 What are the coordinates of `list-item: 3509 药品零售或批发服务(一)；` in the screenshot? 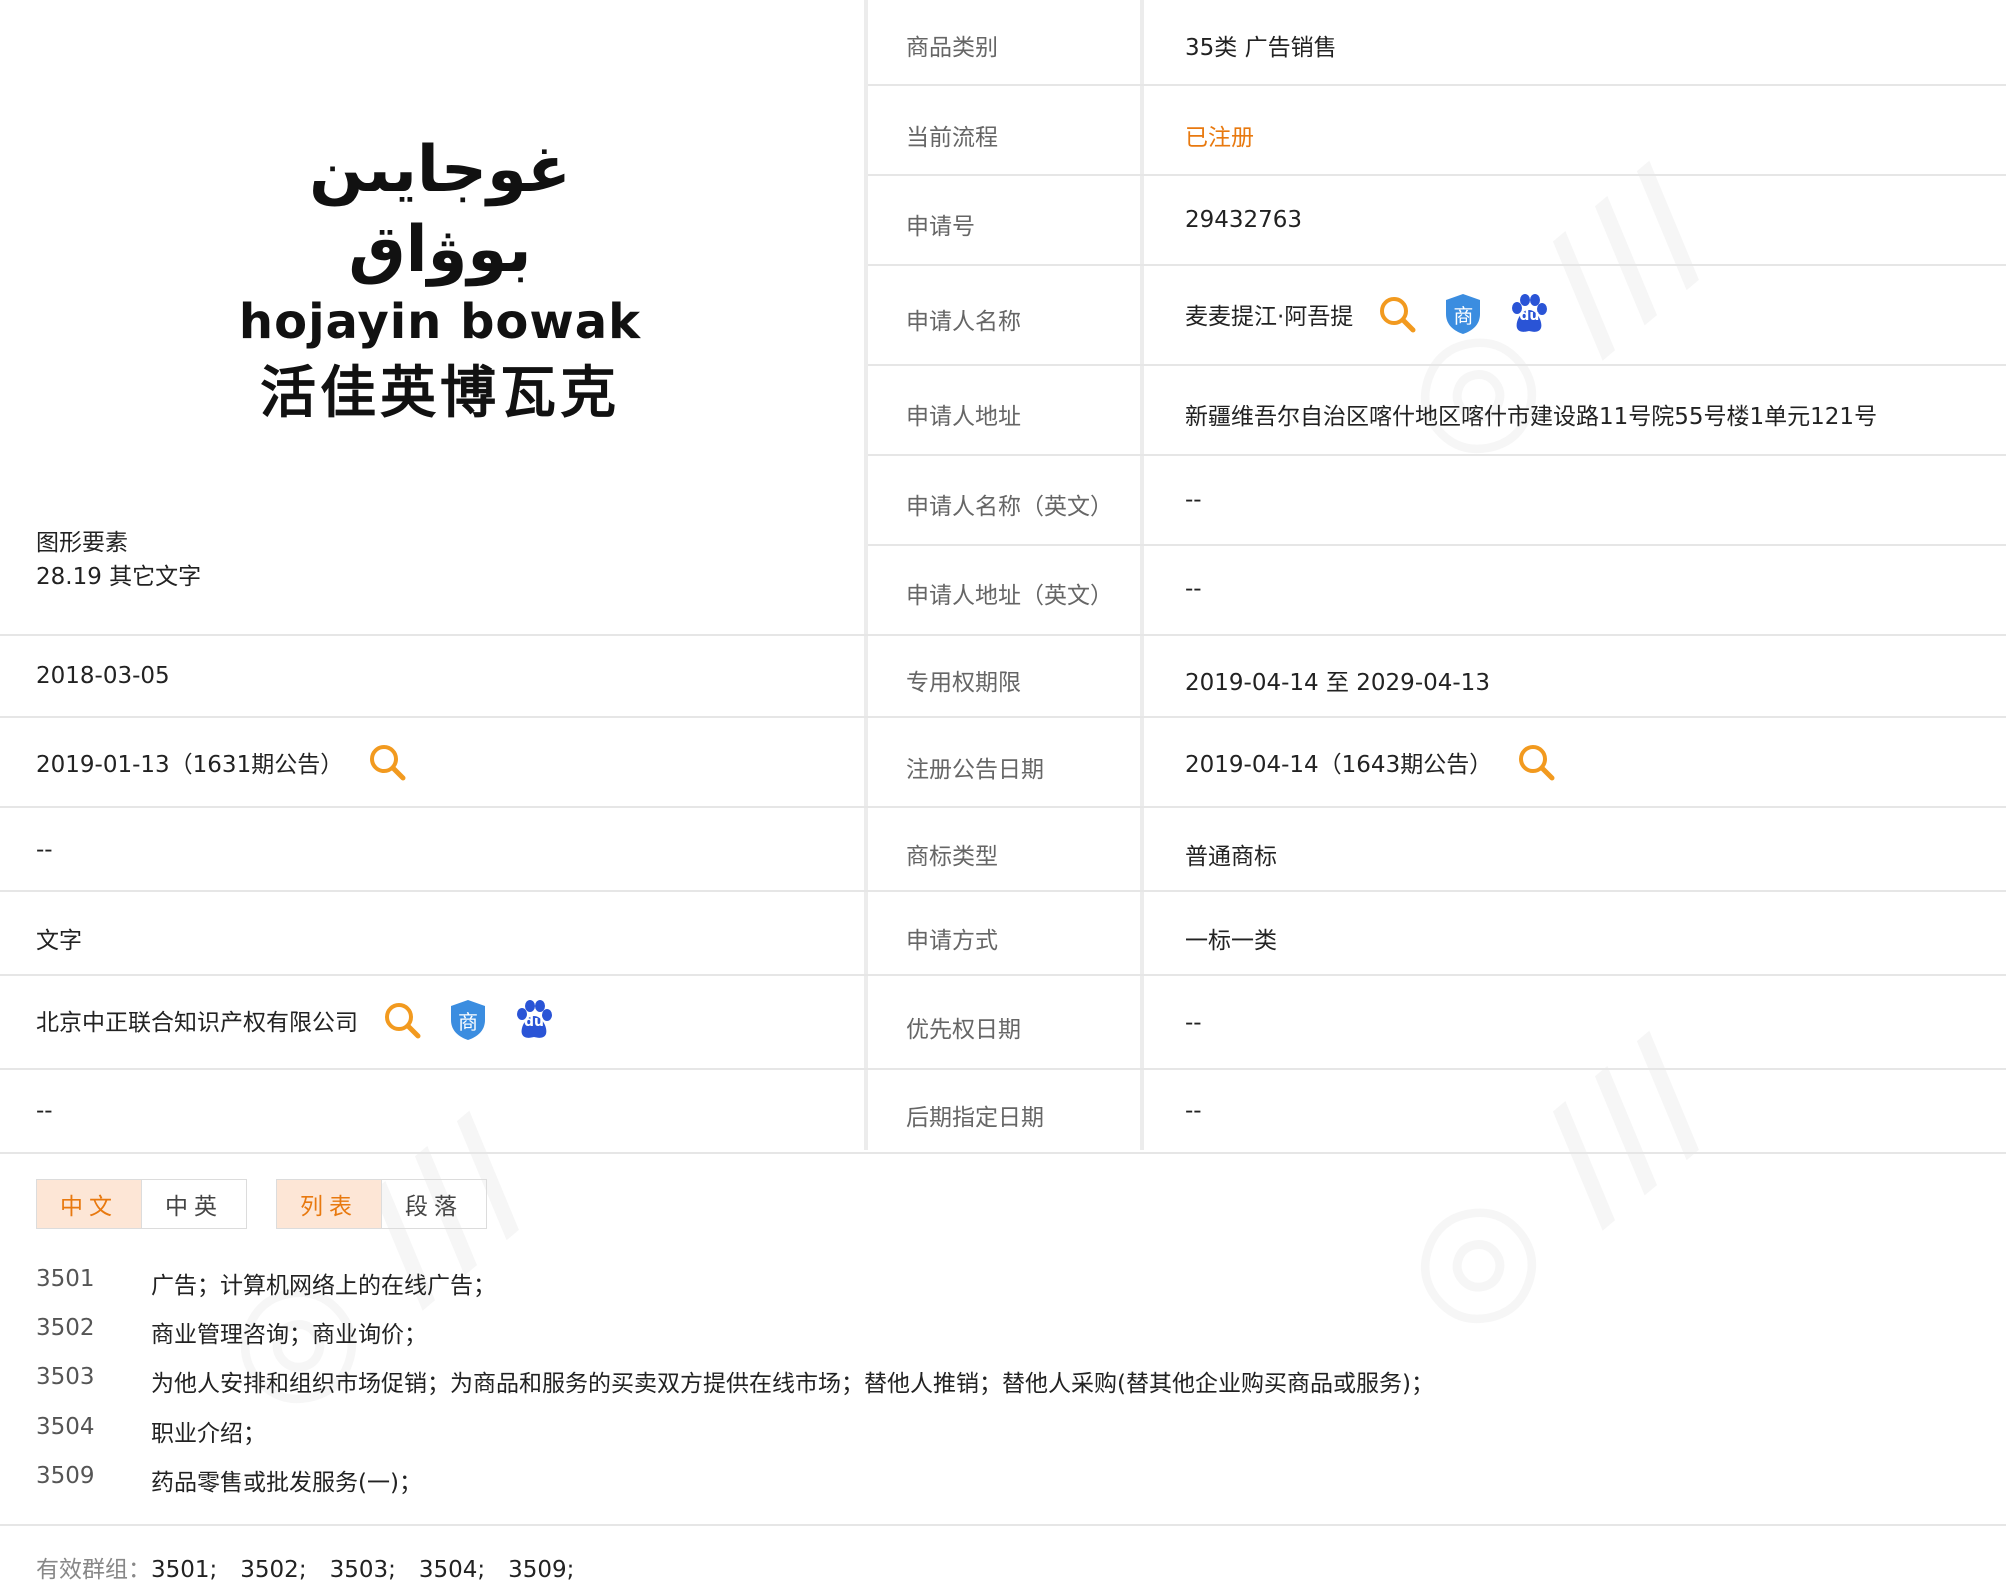 It's located at (229, 1480).